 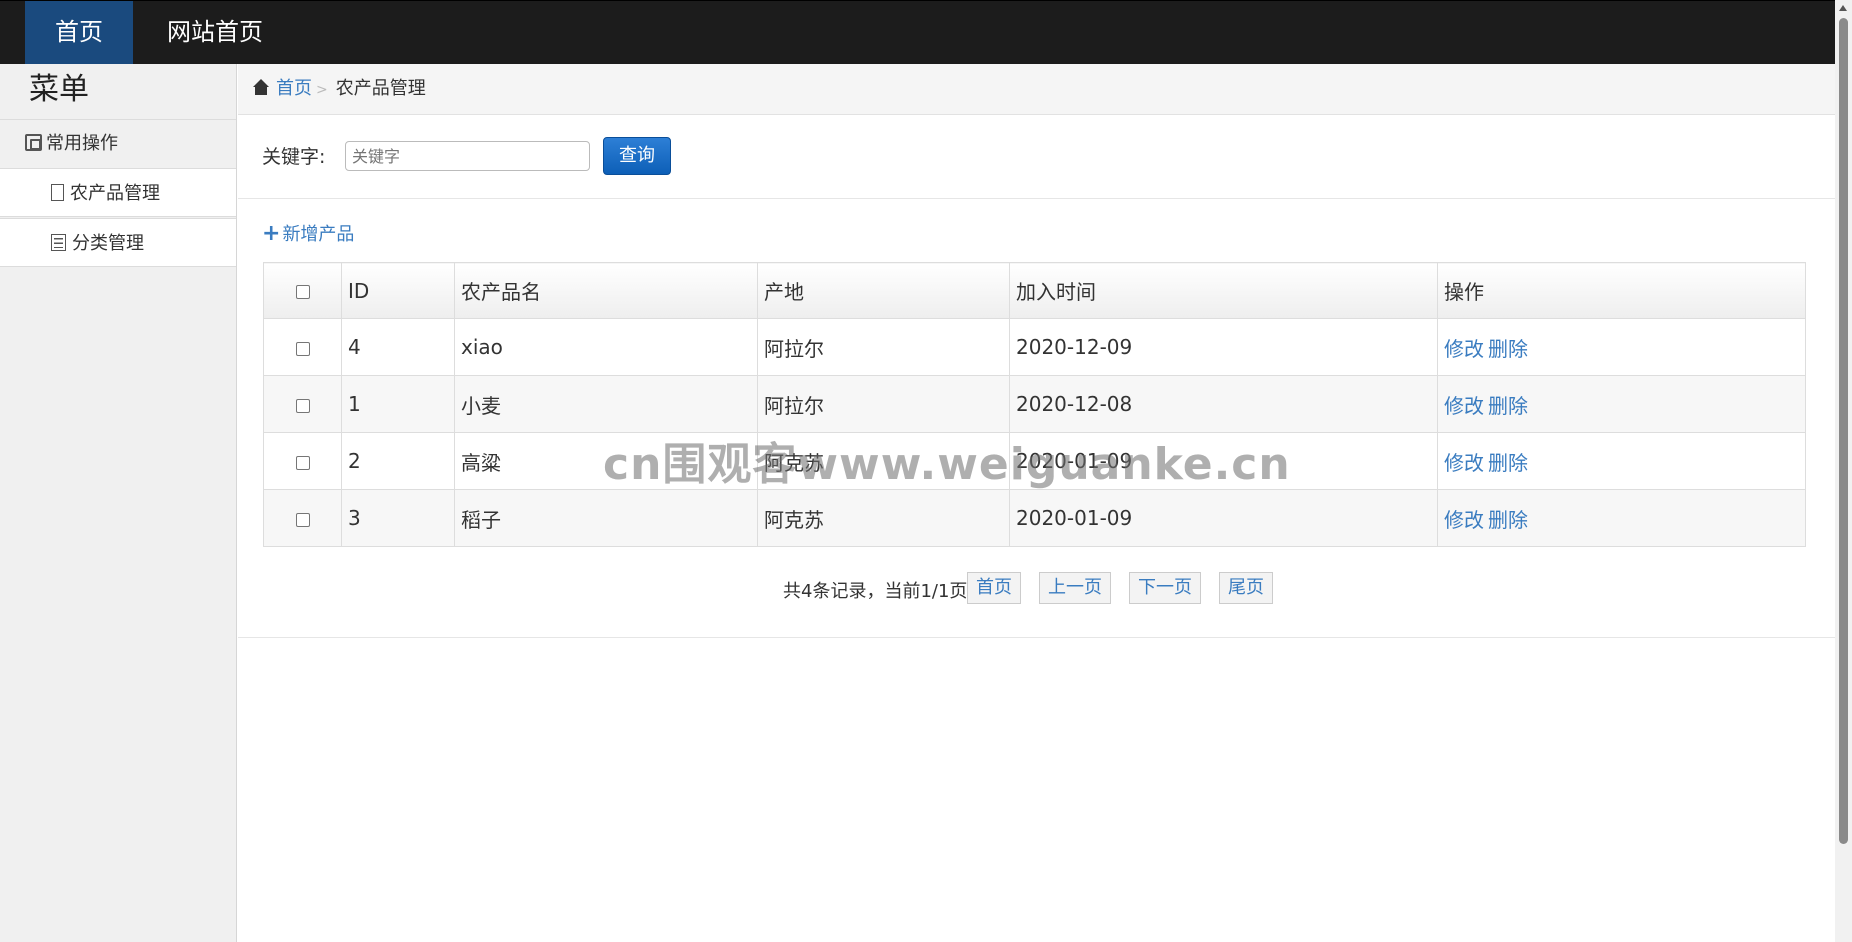 I want to click on search-button: 查询, so click(x=637, y=156).